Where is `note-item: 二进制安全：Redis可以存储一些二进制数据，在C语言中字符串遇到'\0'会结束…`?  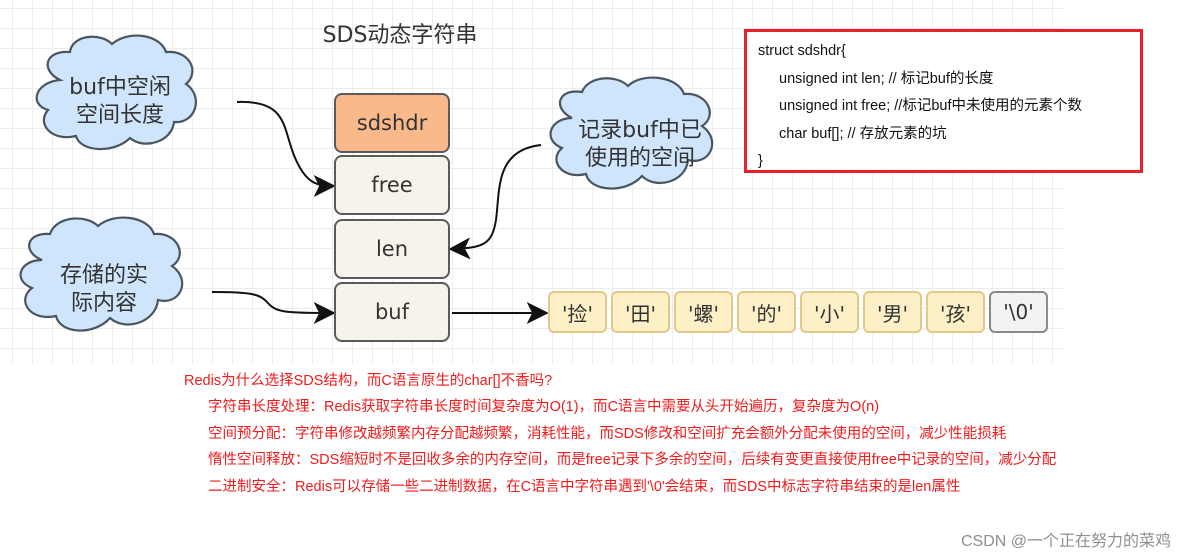
note-item: 二进制安全：Redis可以存储一些二进制数据，在C语言中字符串遇到'\0'会结束… is located at coordinates (584, 486).